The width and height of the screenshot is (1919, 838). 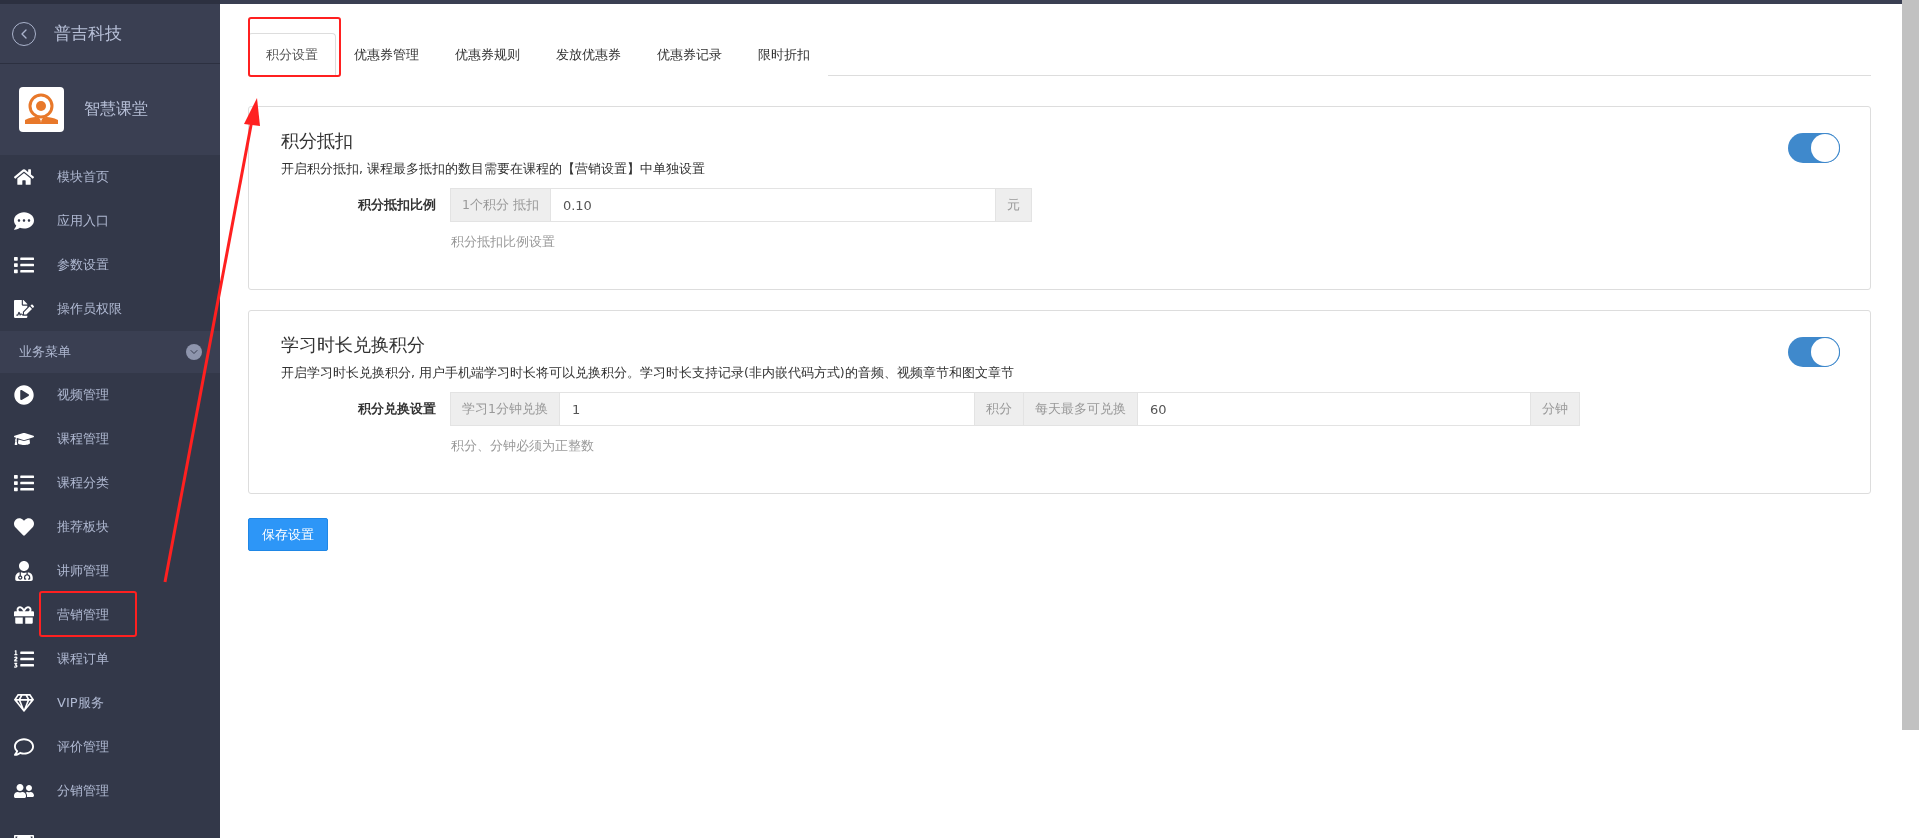 What do you see at coordinates (24, 221) in the screenshot?
I see `chat-bubble-icon` at bounding box center [24, 221].